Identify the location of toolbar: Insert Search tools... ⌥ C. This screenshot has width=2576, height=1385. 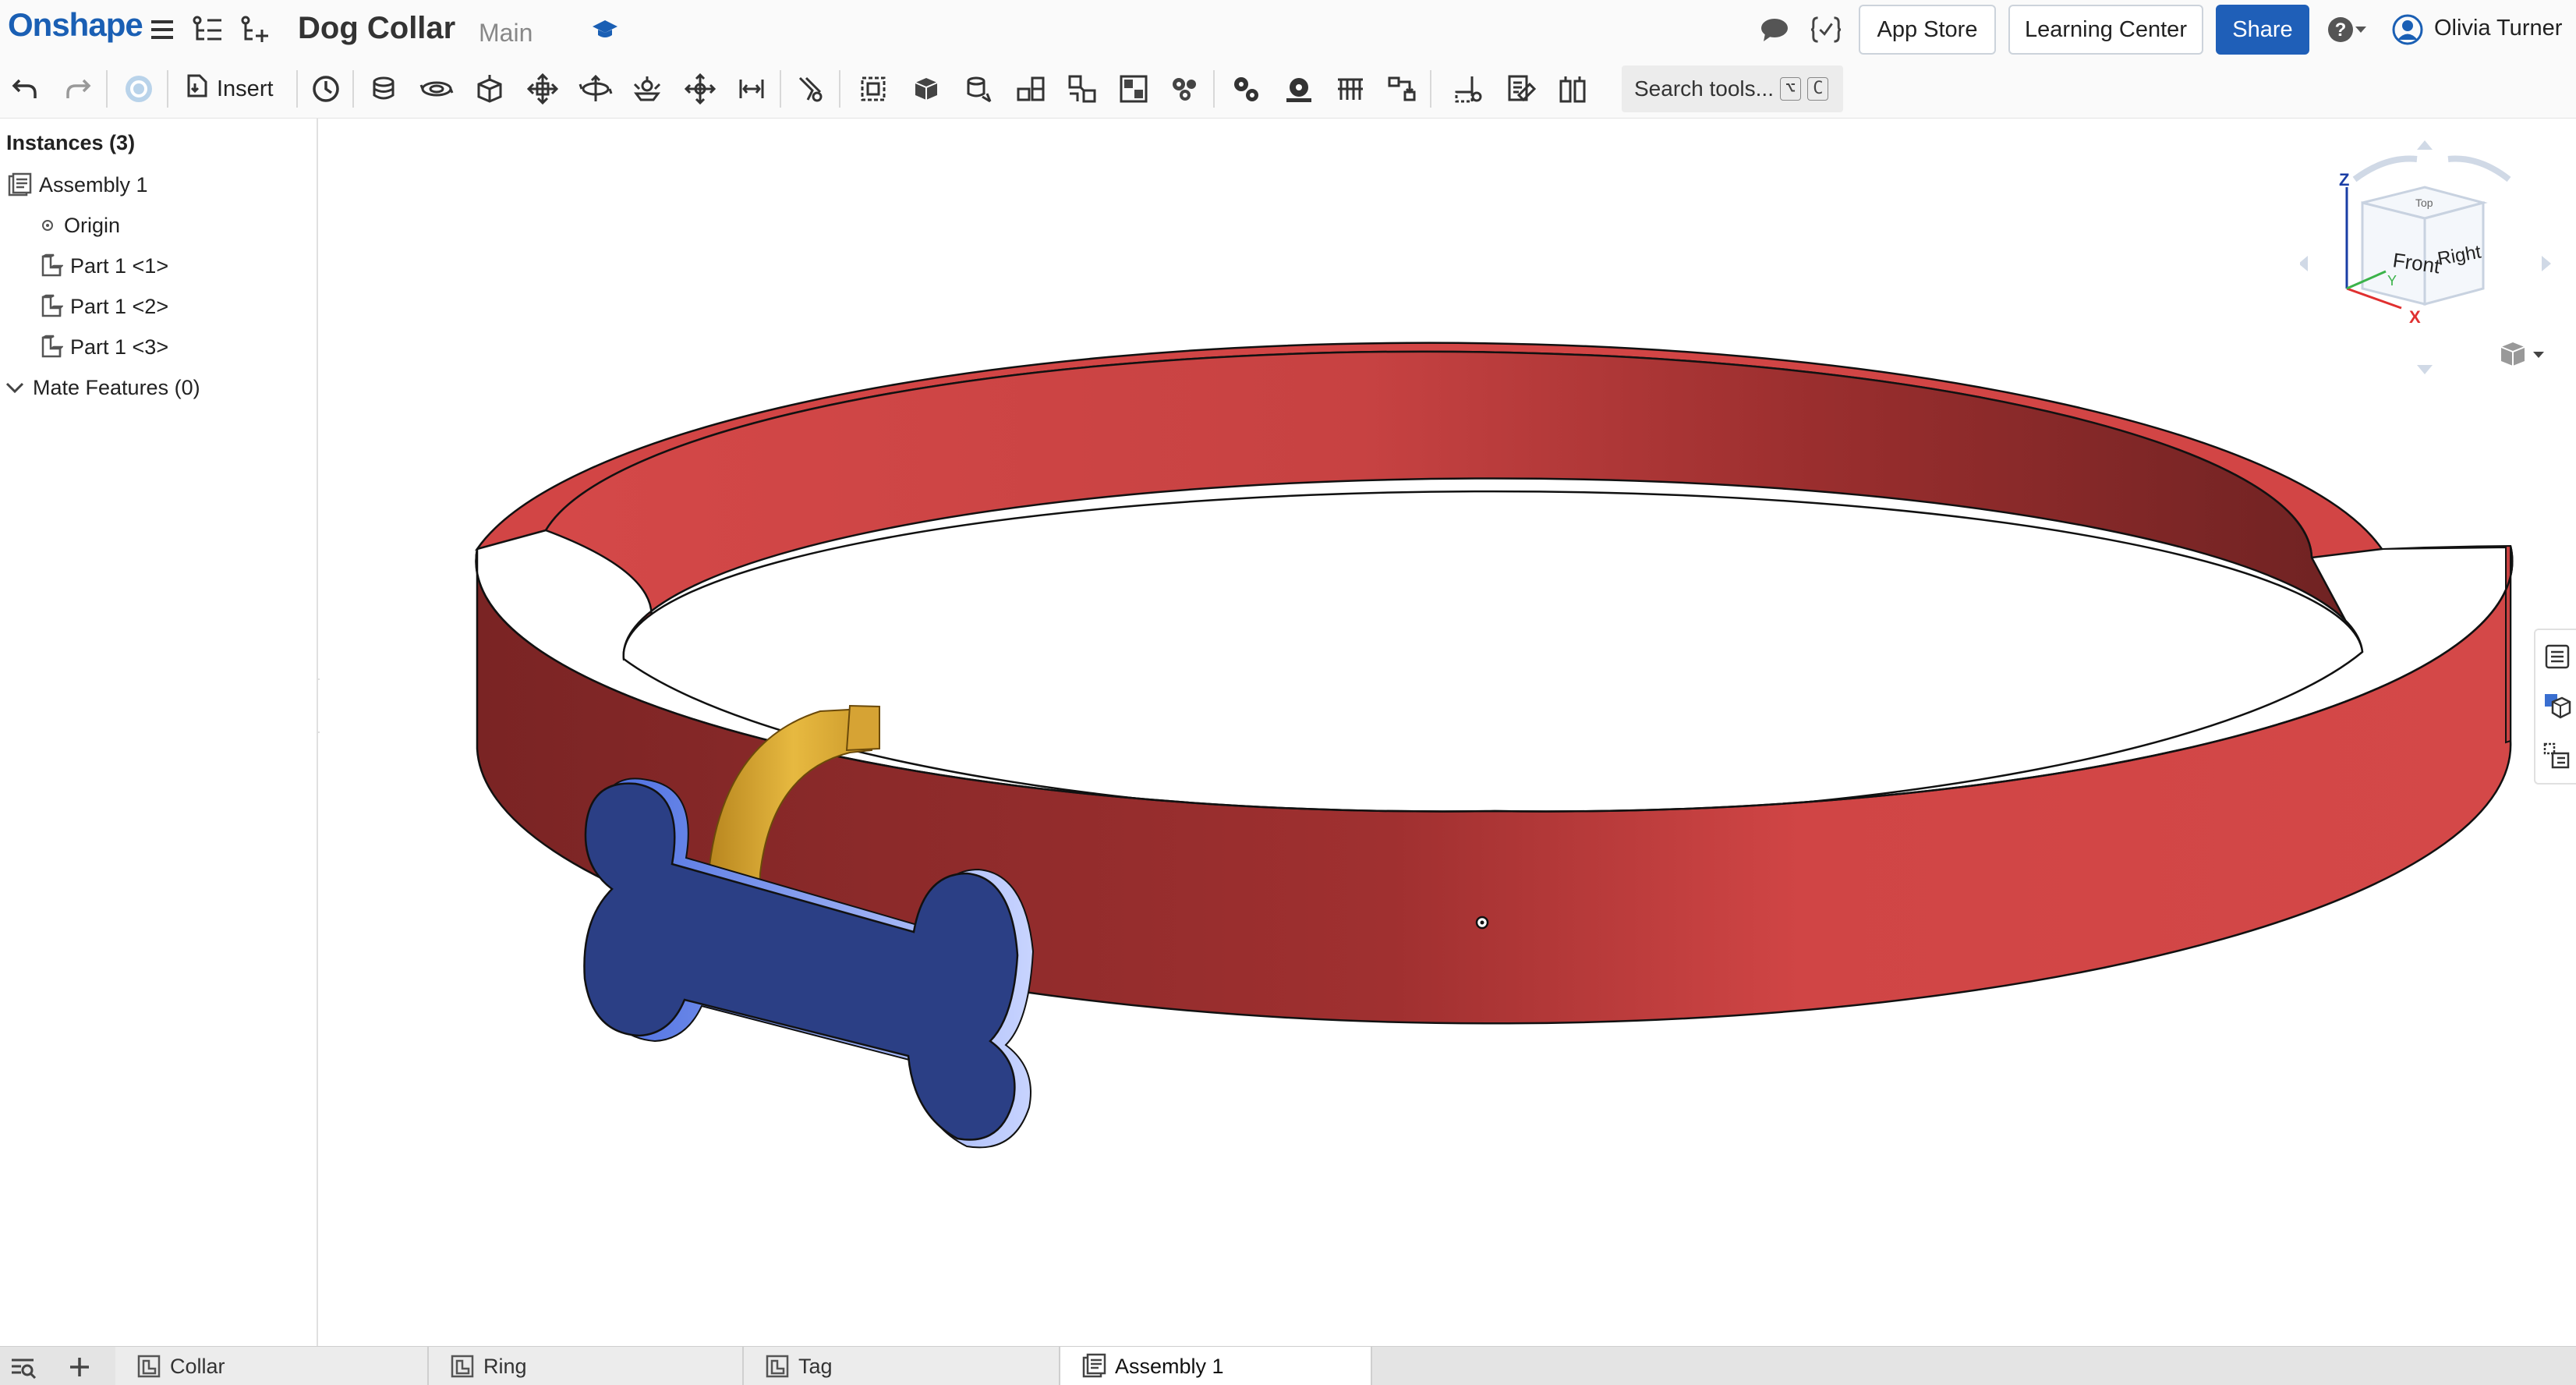
(1288, 89).